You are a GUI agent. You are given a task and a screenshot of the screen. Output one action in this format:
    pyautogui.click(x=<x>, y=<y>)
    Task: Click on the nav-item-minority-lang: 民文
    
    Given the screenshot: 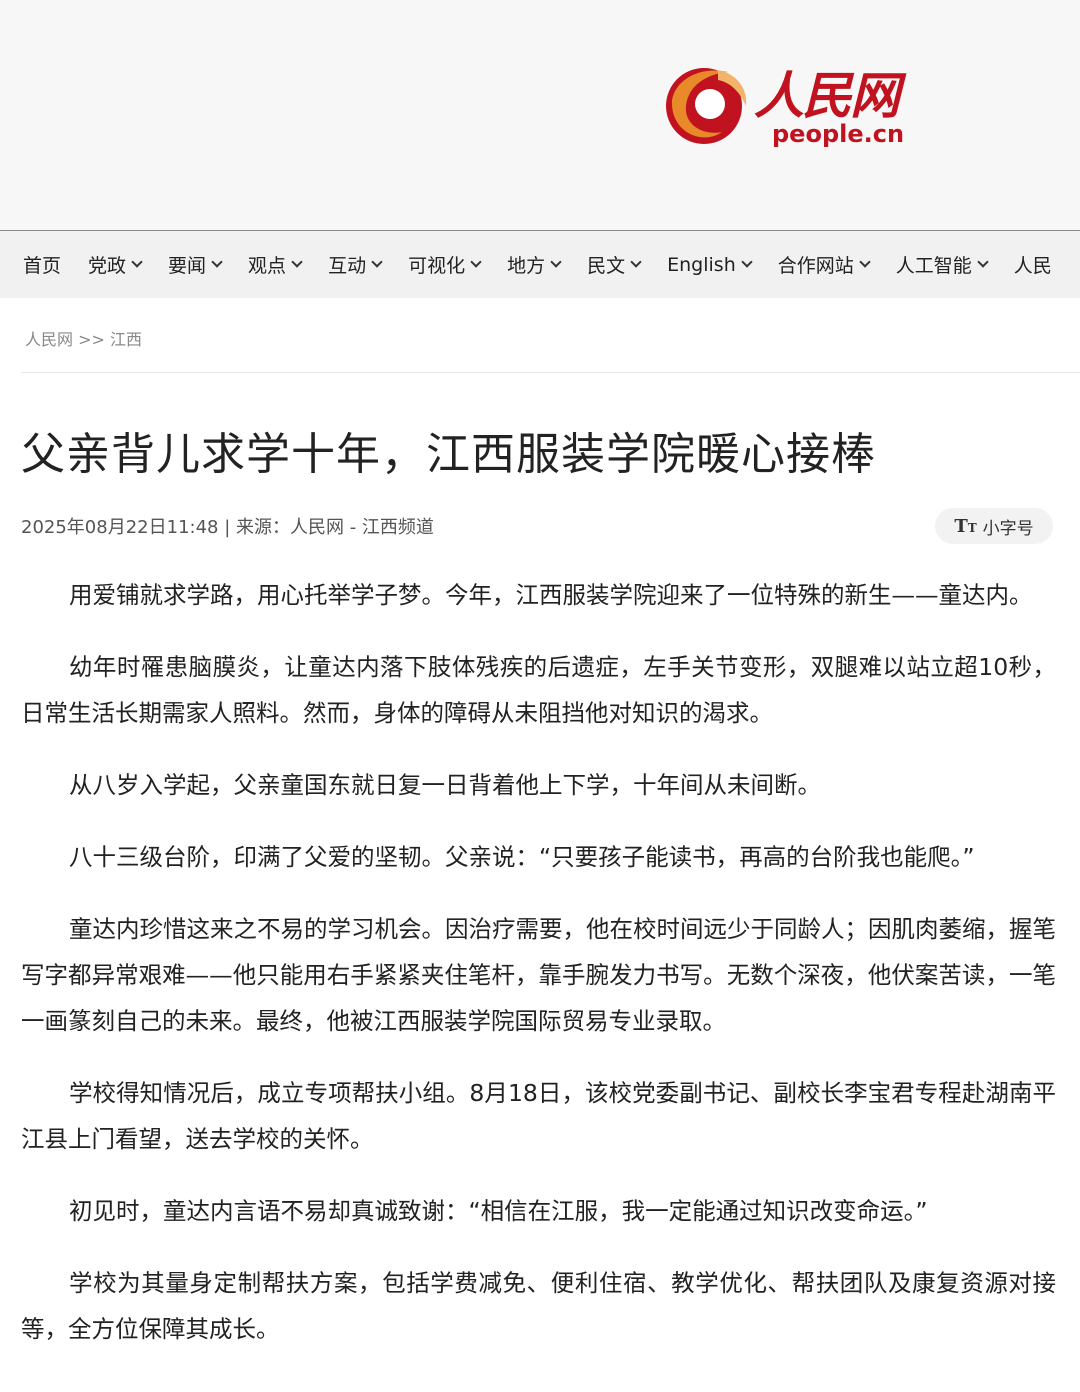 What is the action you would take?
    pyautogui.click(x=614, y=264)
    